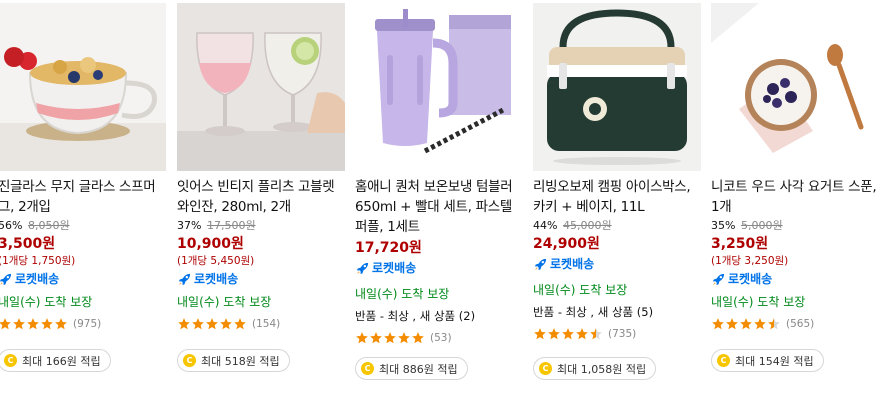  What do you see at coordinates (587, 225) in the screenshot?
I see `original-price: 45,000원` at bounding box center [587, 225].